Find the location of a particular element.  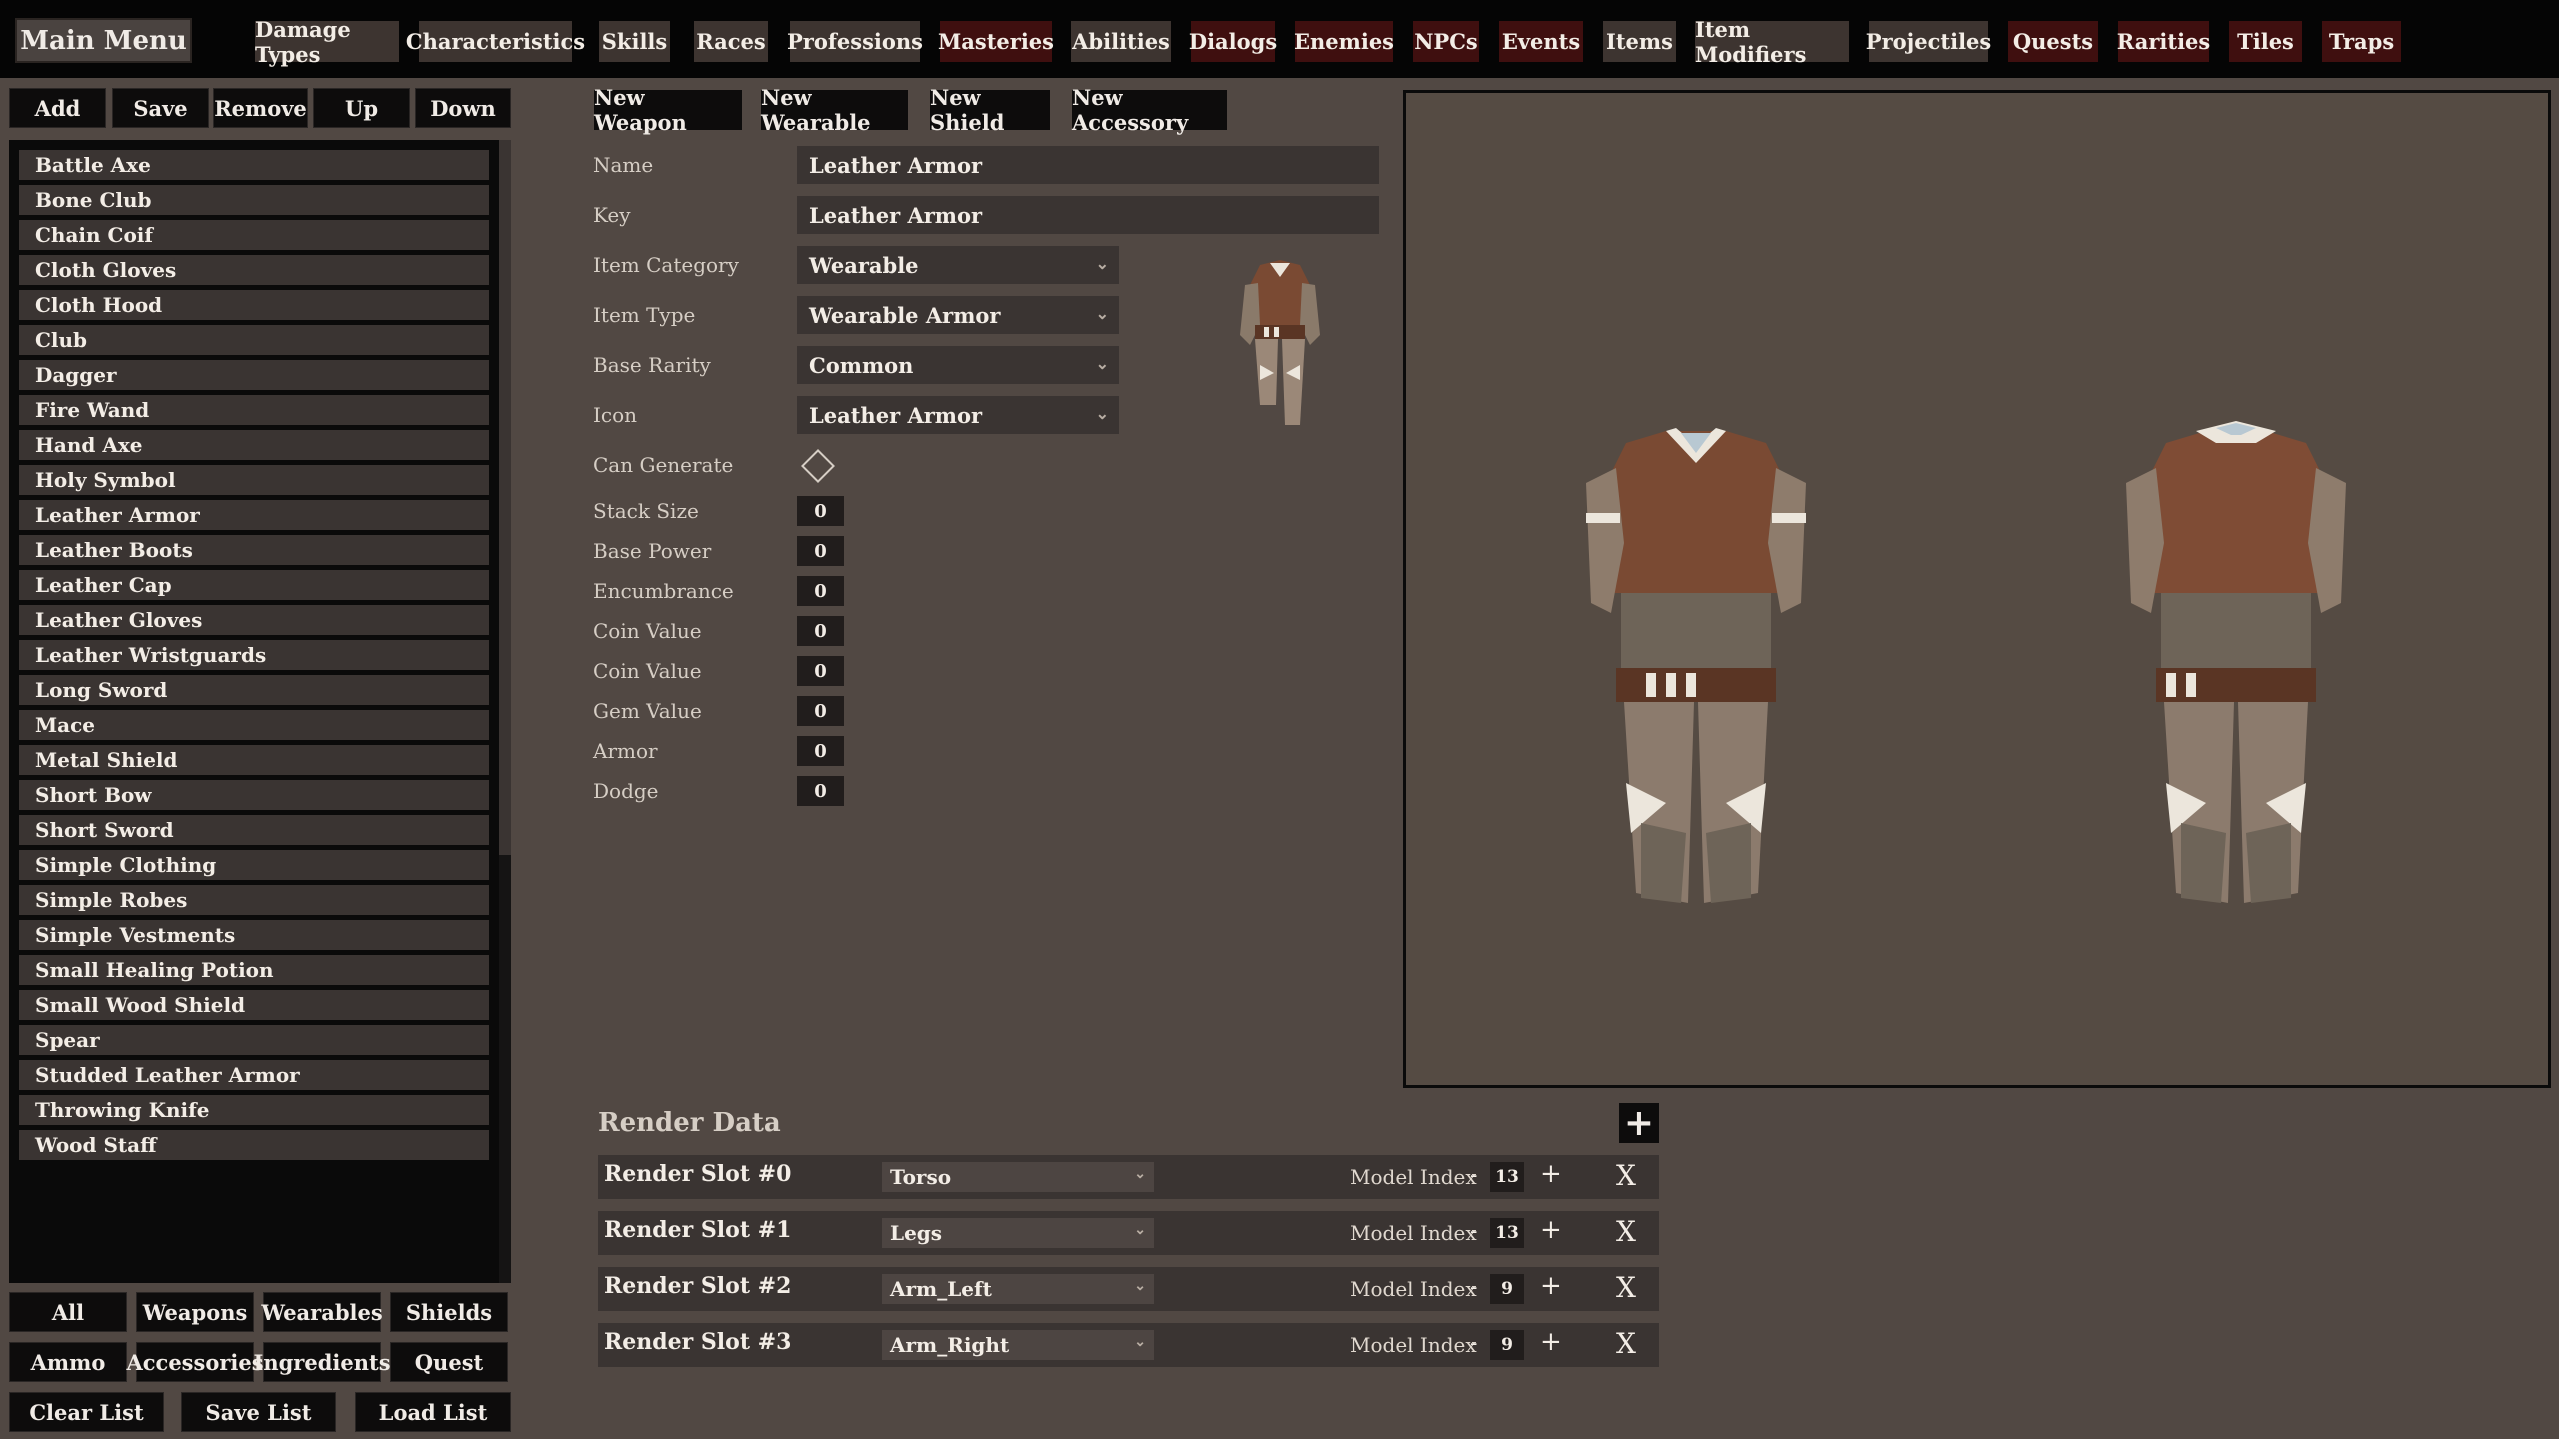

coin-value-field: 0 is located at coordinates (820, 631).